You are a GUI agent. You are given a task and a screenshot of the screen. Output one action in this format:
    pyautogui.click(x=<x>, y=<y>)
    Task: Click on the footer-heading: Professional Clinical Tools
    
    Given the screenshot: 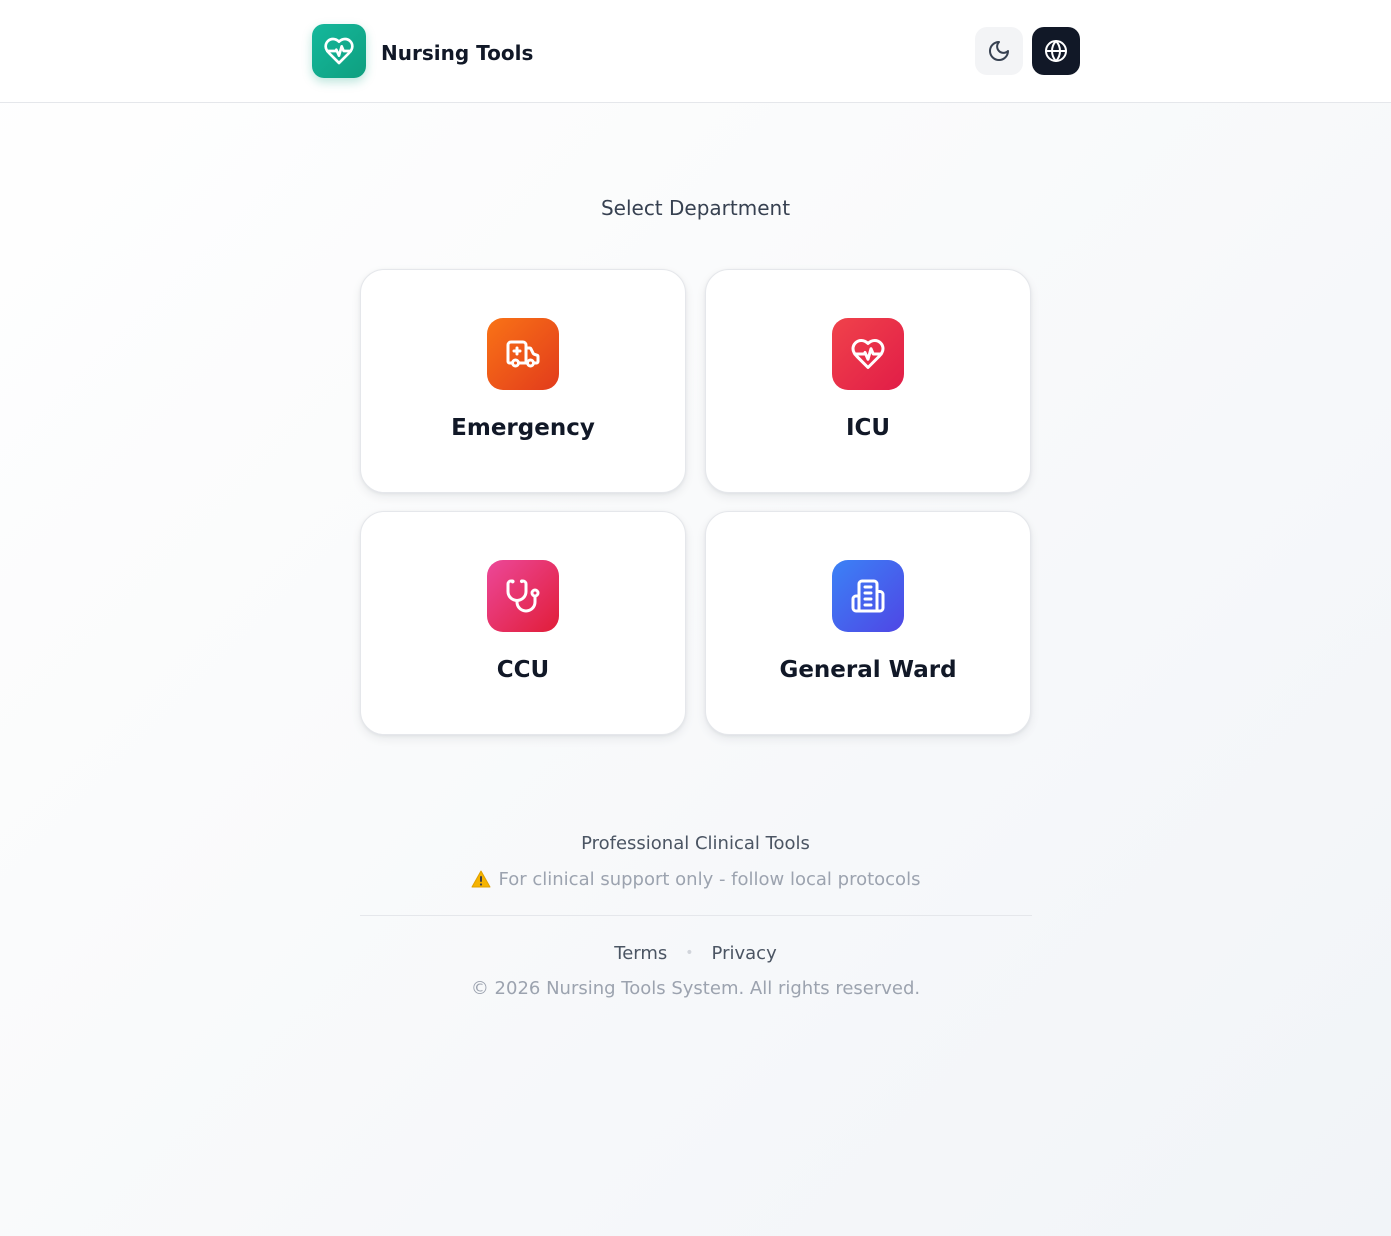 What is the action you would take?
    pyautogui.click(x=695, y=843)
    